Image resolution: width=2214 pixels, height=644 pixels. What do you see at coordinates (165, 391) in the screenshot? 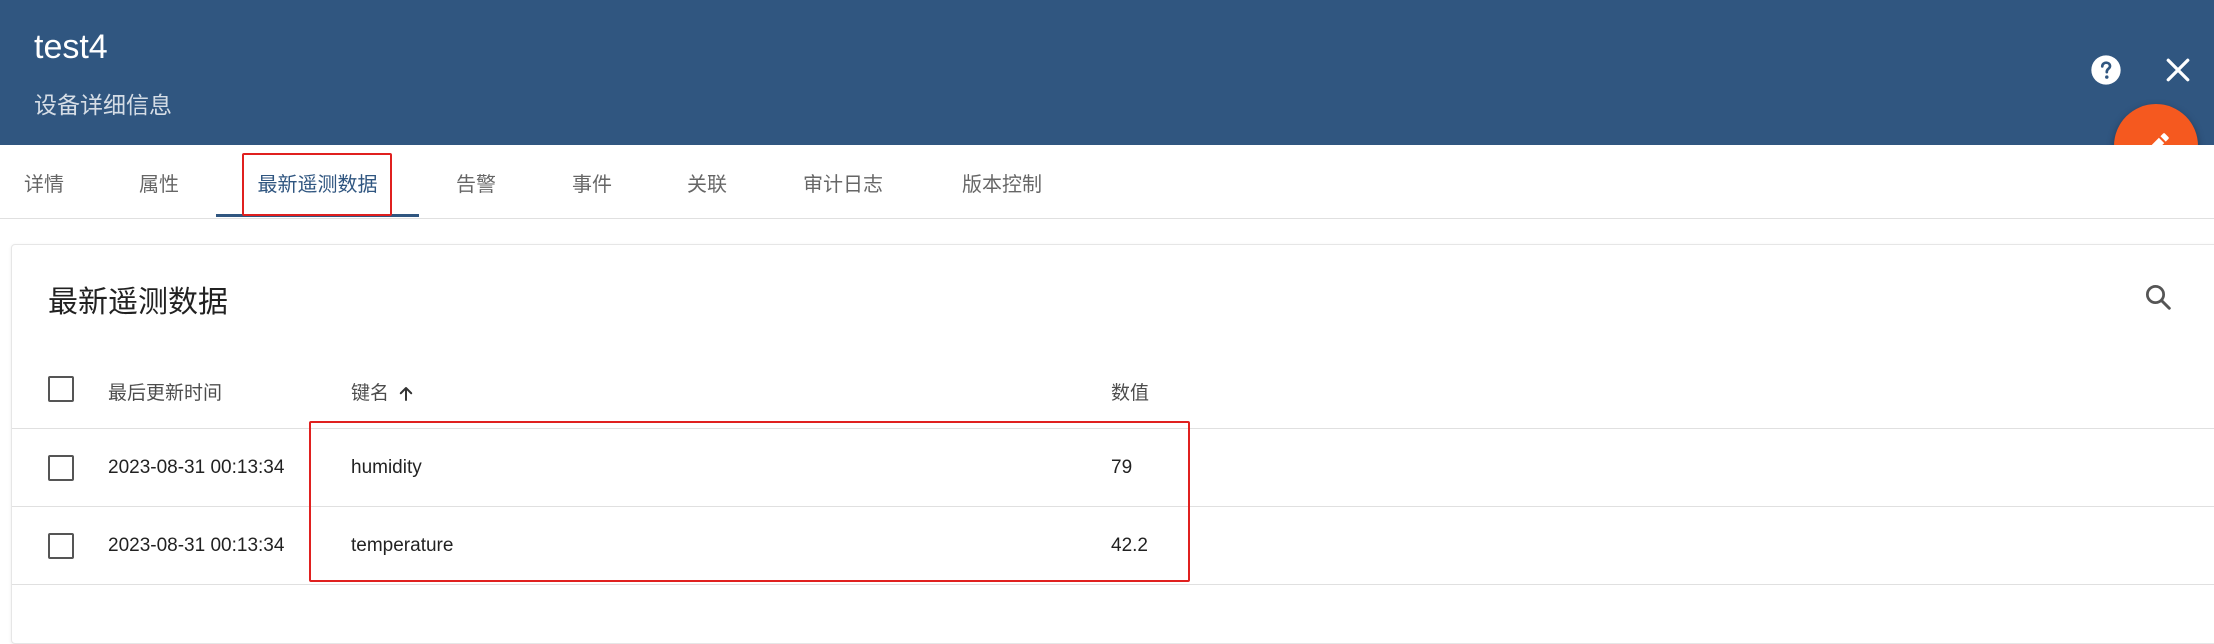
I see `column-header-last-update: 最后更新时间` at bounding box center [165, 391].